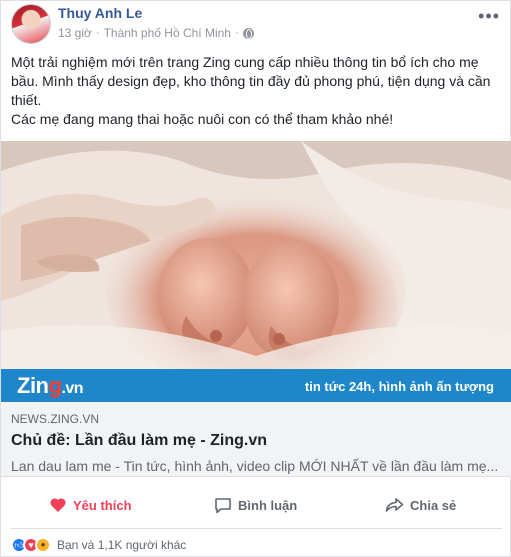  Describe the element at coordinates (167, 33) in the screenshot. I see `post-location: Thành phố Hồ Chí Minh` at that location.